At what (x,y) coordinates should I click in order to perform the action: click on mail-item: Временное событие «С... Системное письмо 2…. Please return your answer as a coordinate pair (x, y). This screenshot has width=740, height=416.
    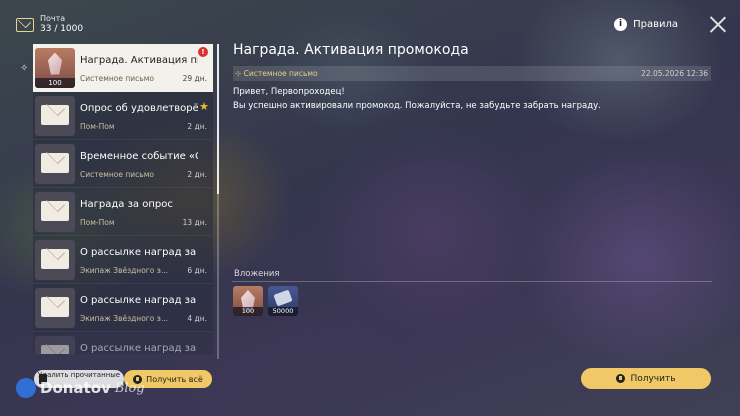
    Looking at the image, I should click on (123, 164).